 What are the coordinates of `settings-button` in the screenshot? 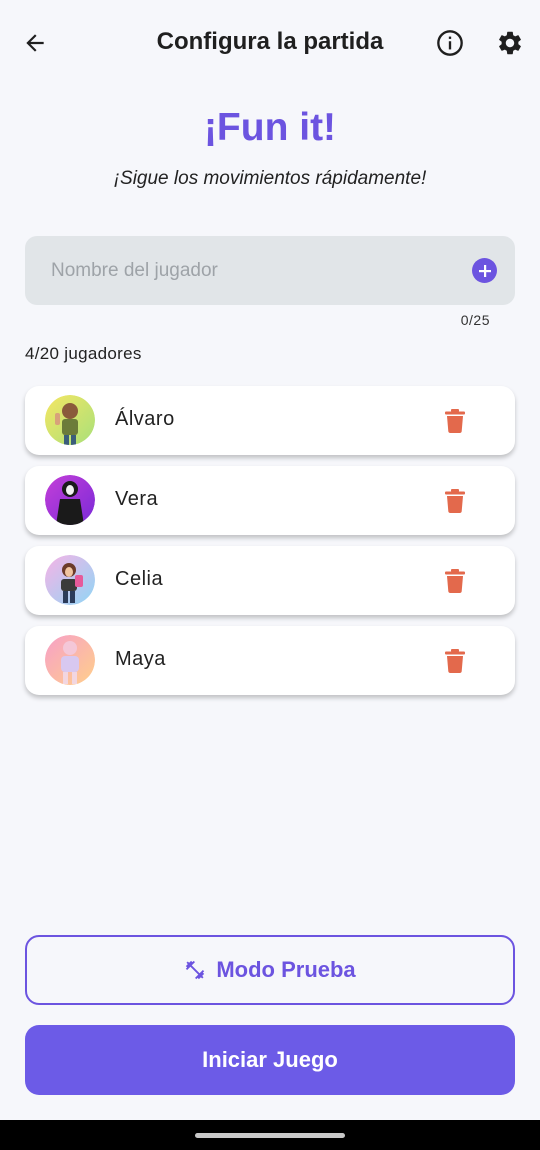 It's located at (510, 43).